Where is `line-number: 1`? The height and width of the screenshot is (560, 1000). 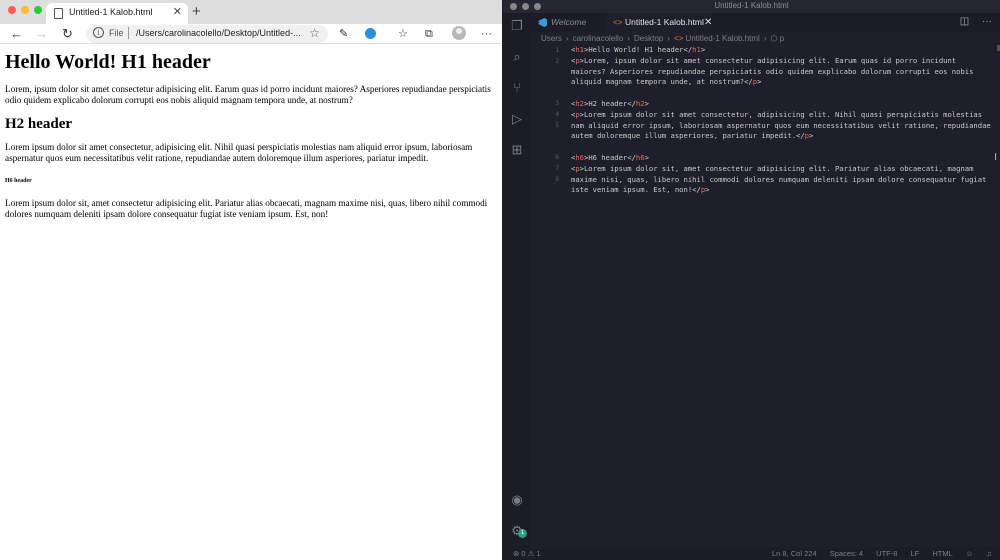
line-number: 1 is located at coordinates (557, 50).